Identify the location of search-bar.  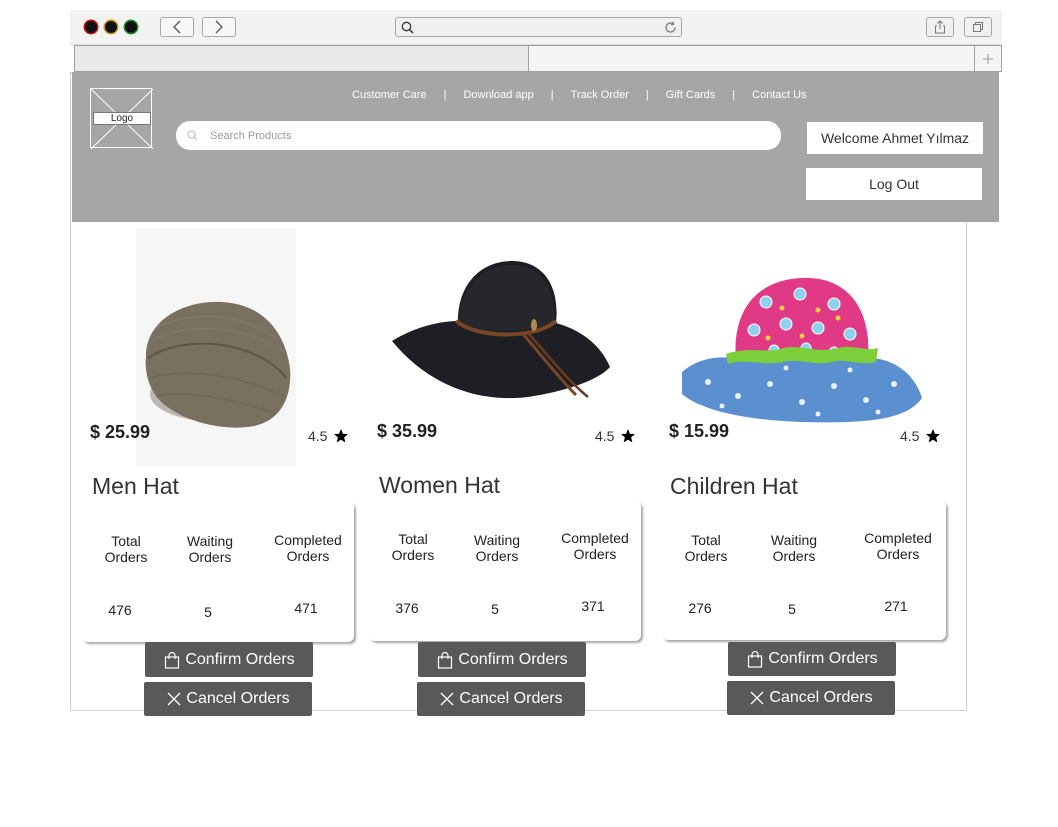
(478, 135).